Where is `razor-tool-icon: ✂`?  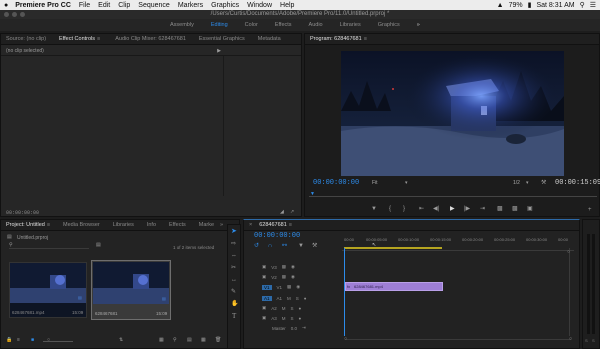 razor-tool-icon: ✂ is located at coordinates (233, 268).